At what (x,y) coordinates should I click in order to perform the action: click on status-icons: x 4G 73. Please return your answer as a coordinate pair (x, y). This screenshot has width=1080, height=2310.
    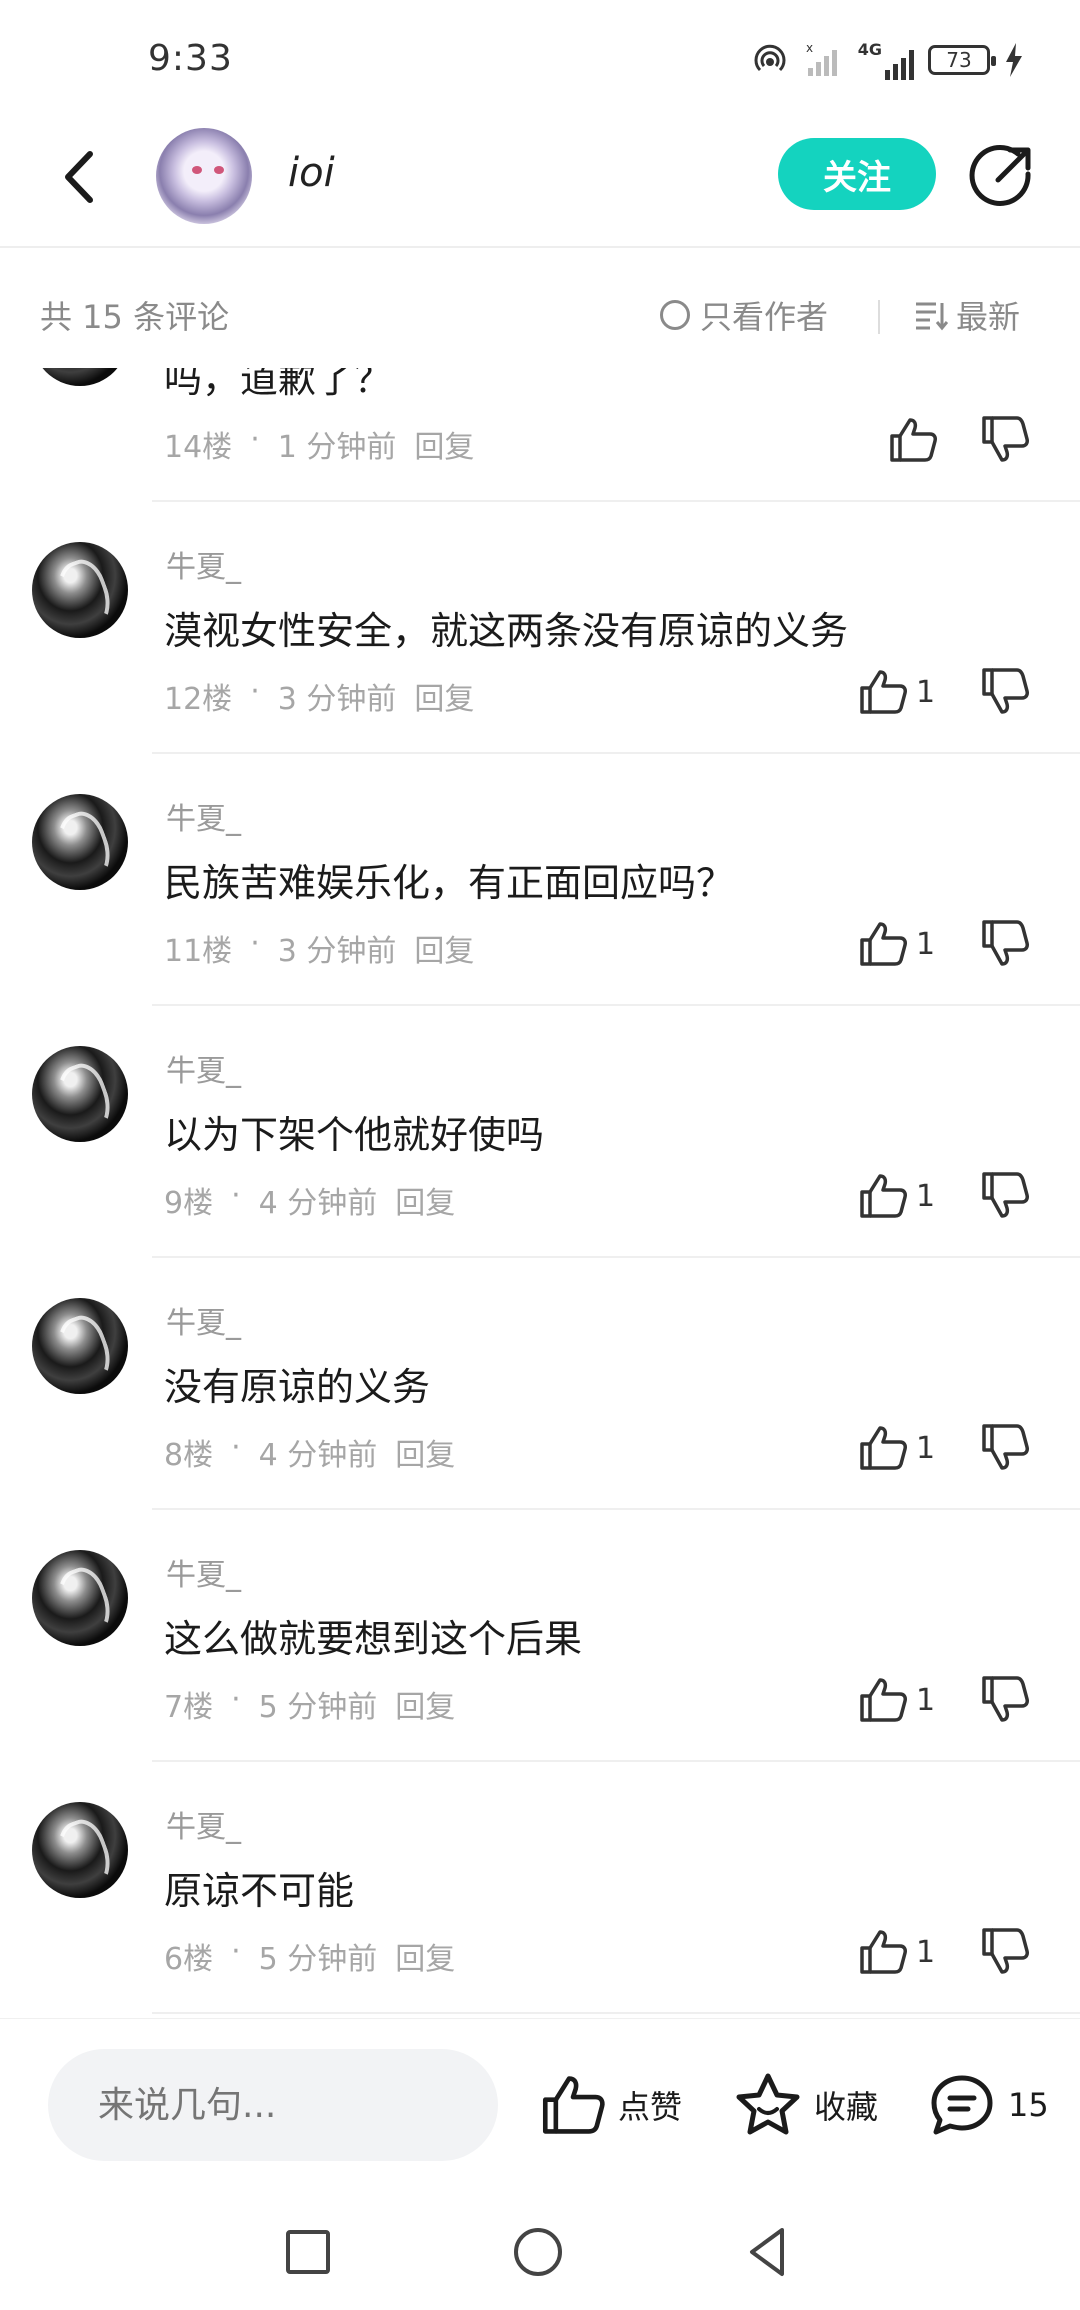
    Looking at the image, I should click on (887, 60).